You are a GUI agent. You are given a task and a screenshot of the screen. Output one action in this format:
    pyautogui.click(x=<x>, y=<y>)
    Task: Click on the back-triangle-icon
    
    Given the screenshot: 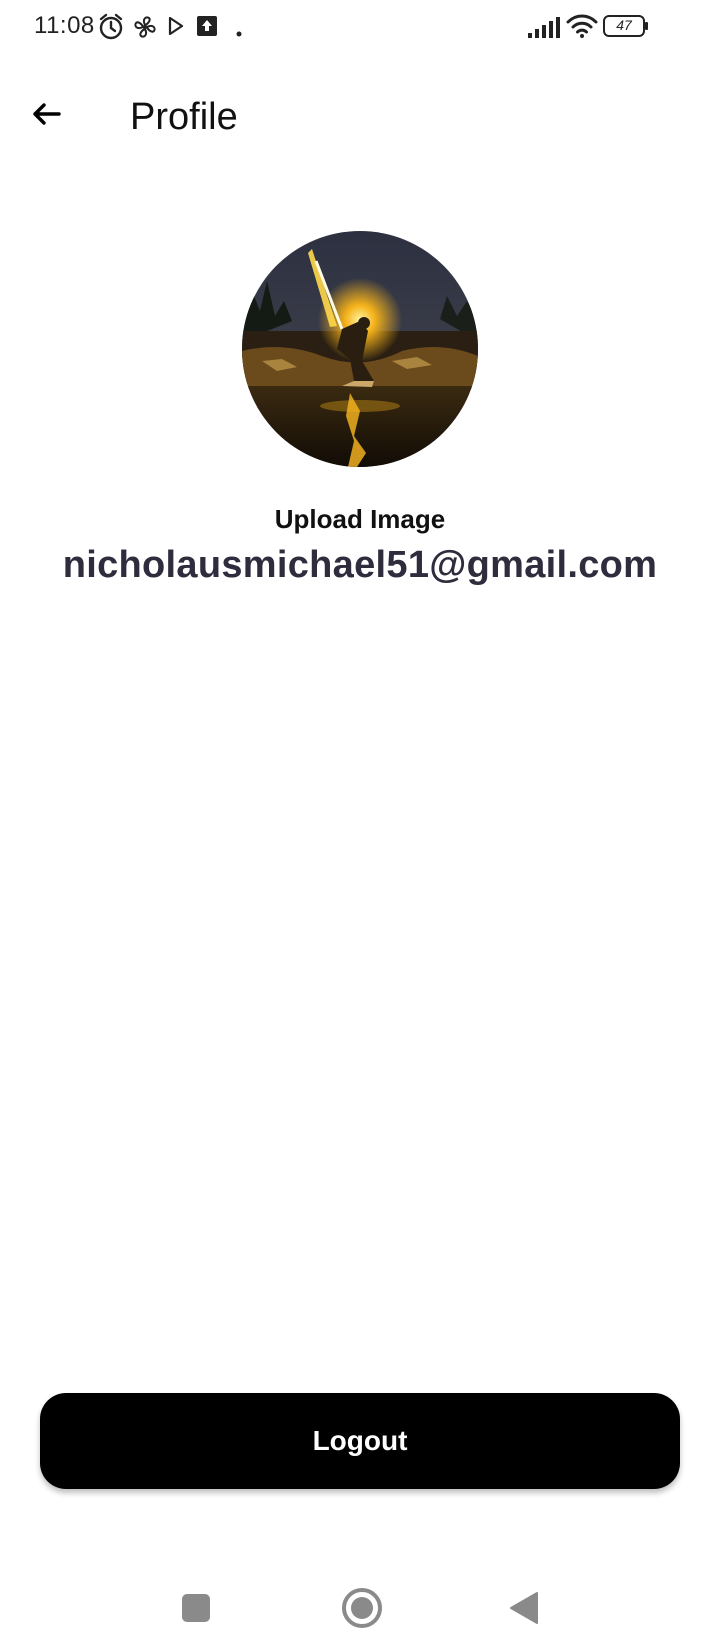 What is the action you would take?
    pyautogui.click(x=524, y=1610)
    